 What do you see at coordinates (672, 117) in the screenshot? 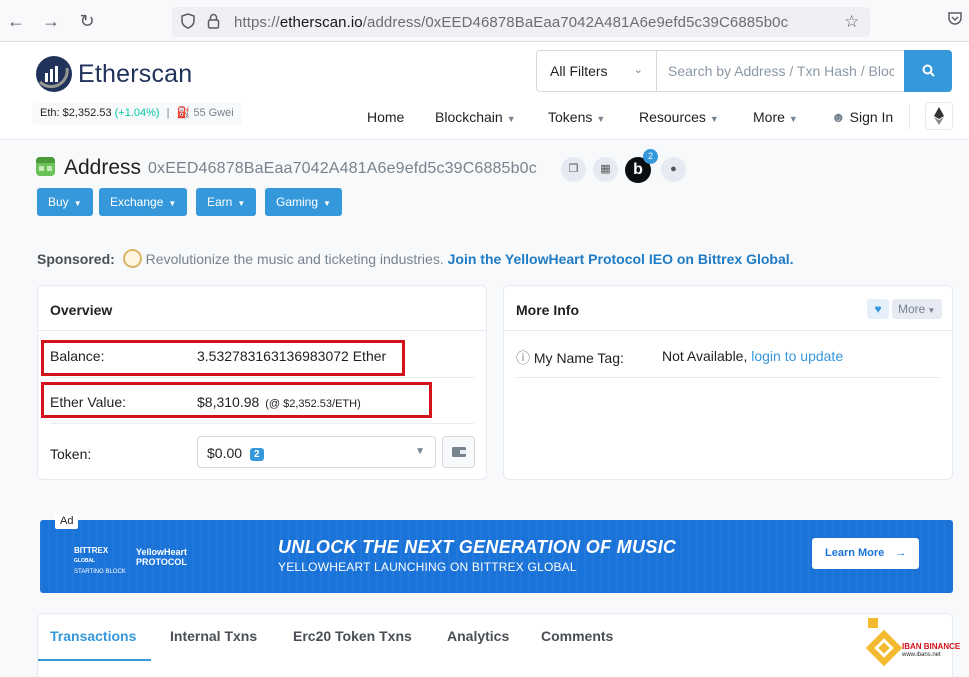
I see `nav-resources-label: Resources` at bounding box center [672, 117].